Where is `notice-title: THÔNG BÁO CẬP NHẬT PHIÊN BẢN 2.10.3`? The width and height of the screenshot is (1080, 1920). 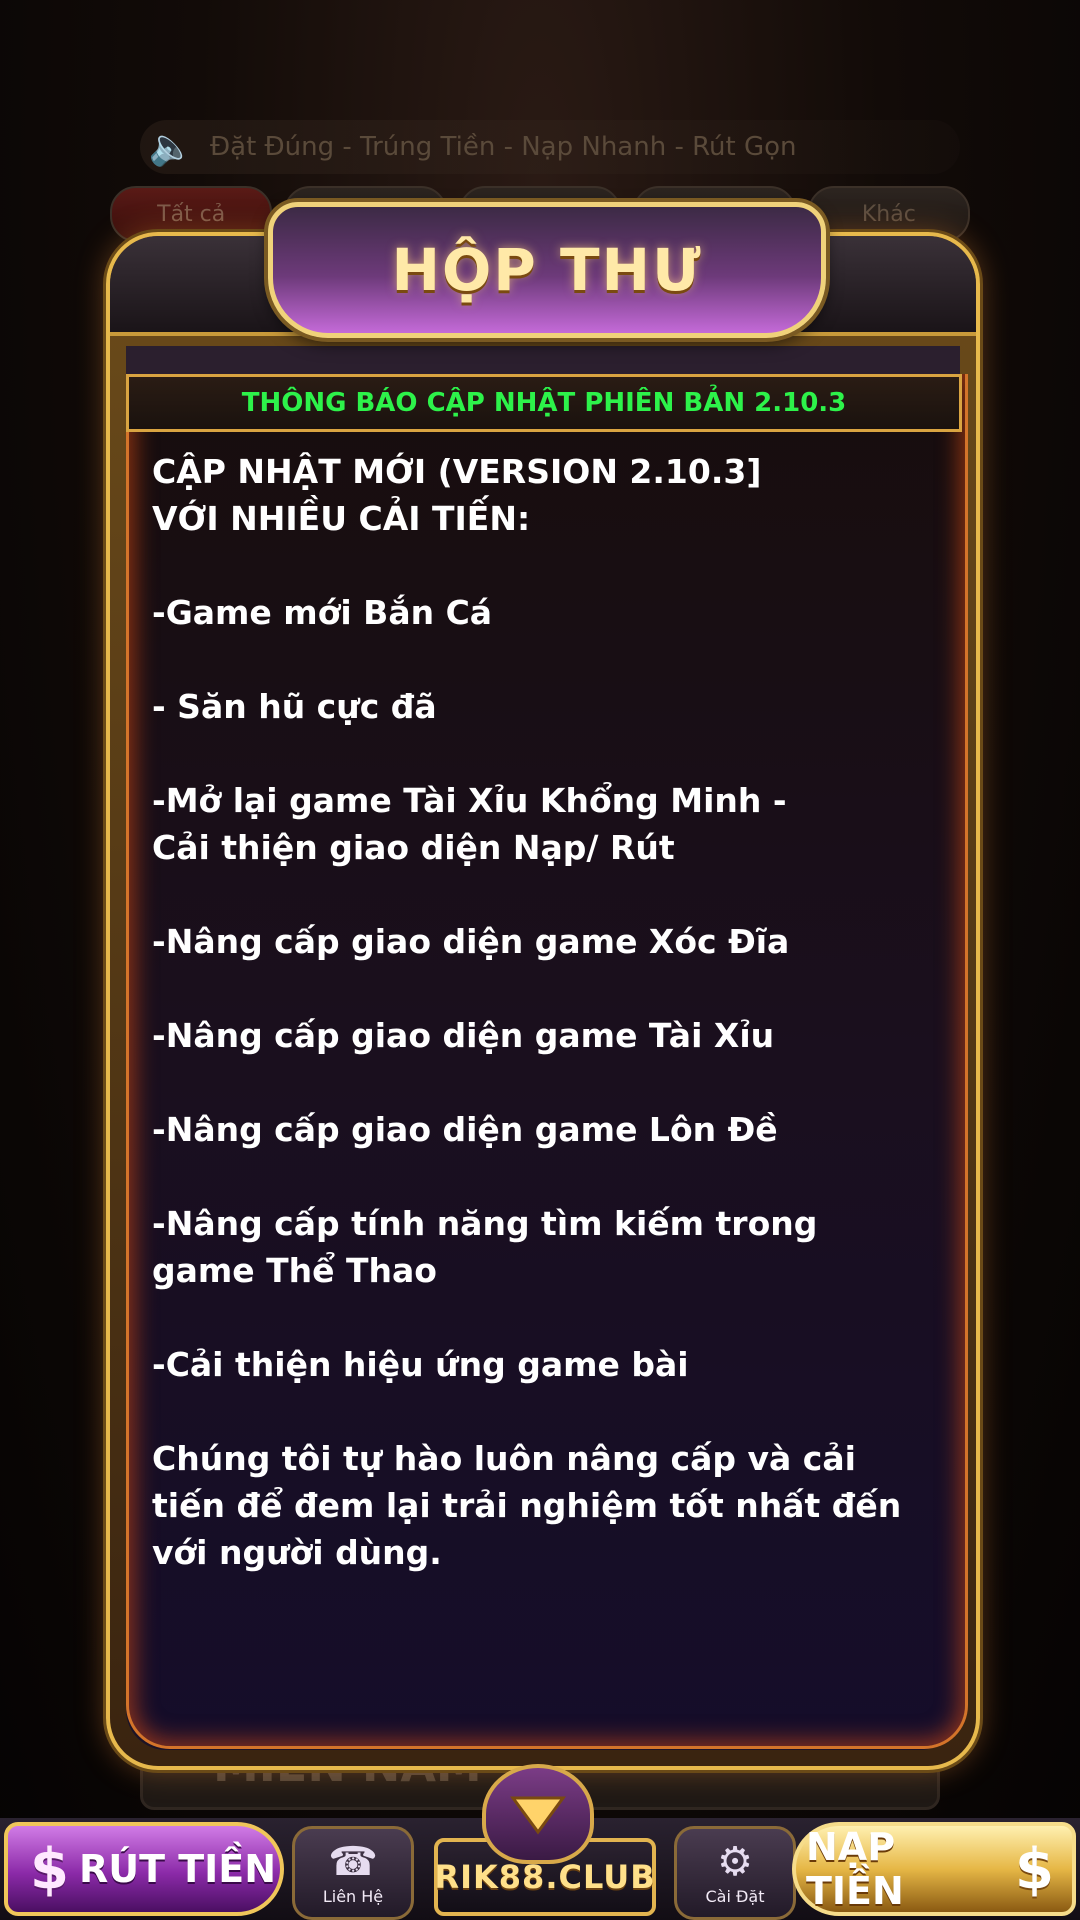 notice-title: THÔNG BÁO CẬP NHẬT PHIÊN BẢN 2.10.3 is located at coordinates (544, 403).